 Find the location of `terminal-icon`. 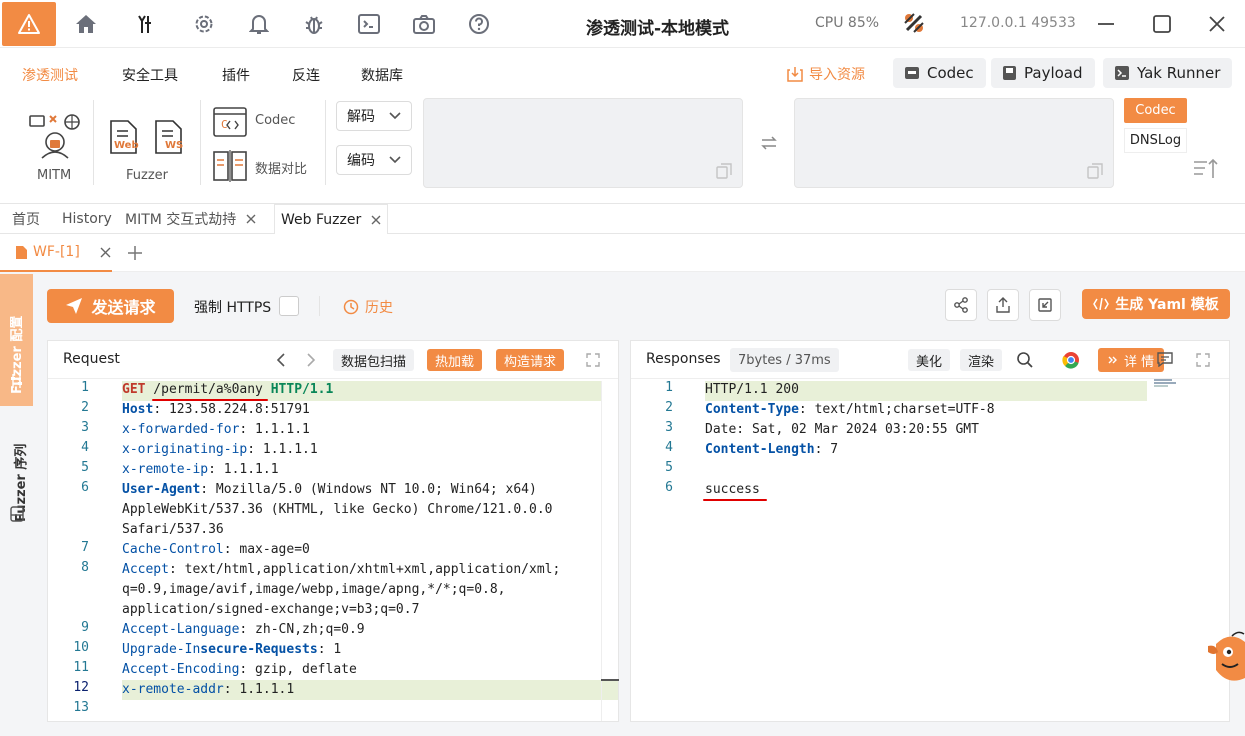

terminal-icon is located at coordinates (369, 24).